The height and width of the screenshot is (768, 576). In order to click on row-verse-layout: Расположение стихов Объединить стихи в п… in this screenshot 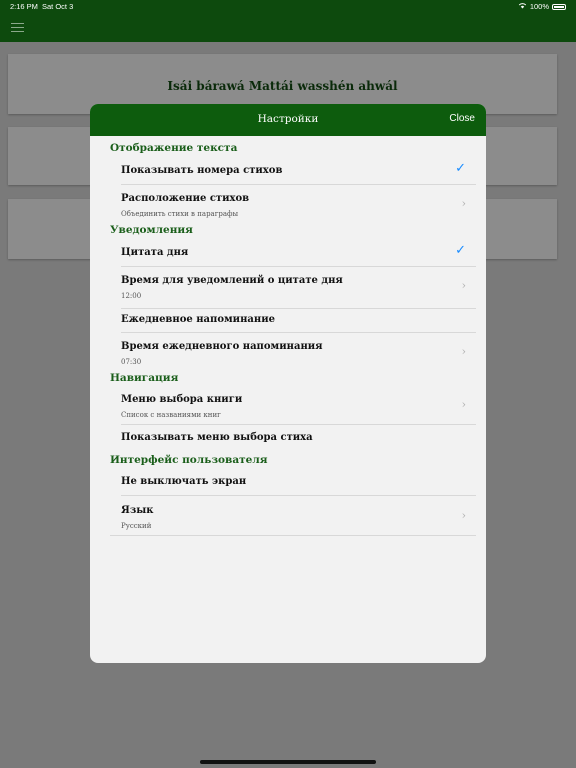, I will do `click(293, 207)`.